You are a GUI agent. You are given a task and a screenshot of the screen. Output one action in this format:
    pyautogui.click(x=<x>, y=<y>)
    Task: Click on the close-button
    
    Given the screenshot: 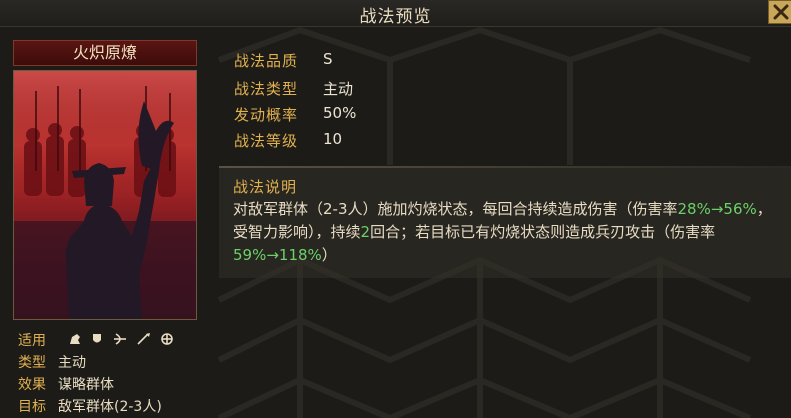 What is the action you would take?
    pyautogui.click(x=779, y=12)
    